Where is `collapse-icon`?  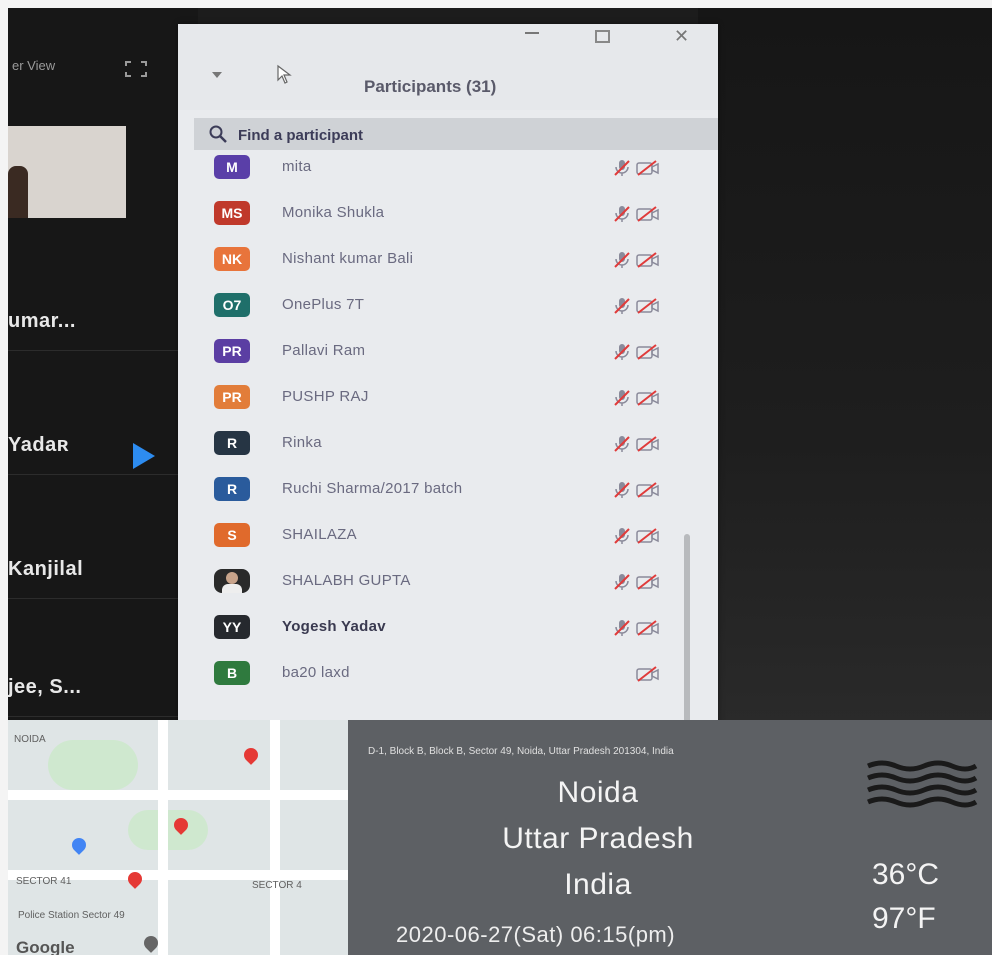
collapse-icon is located at coordinates (217, 75).